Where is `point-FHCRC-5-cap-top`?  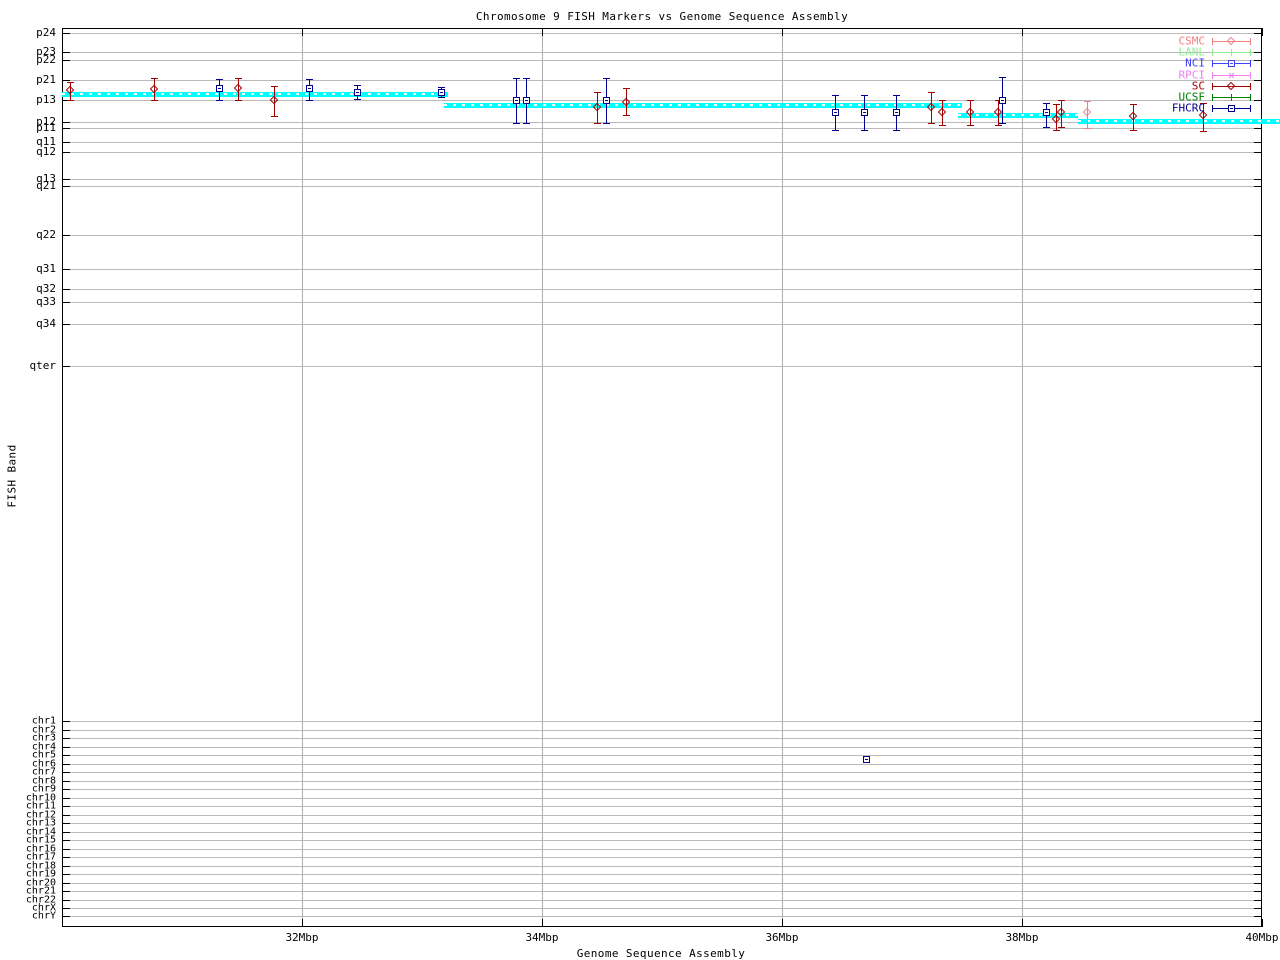 point-FHCRC-5-cap-top is located at coordinates (516, 78).